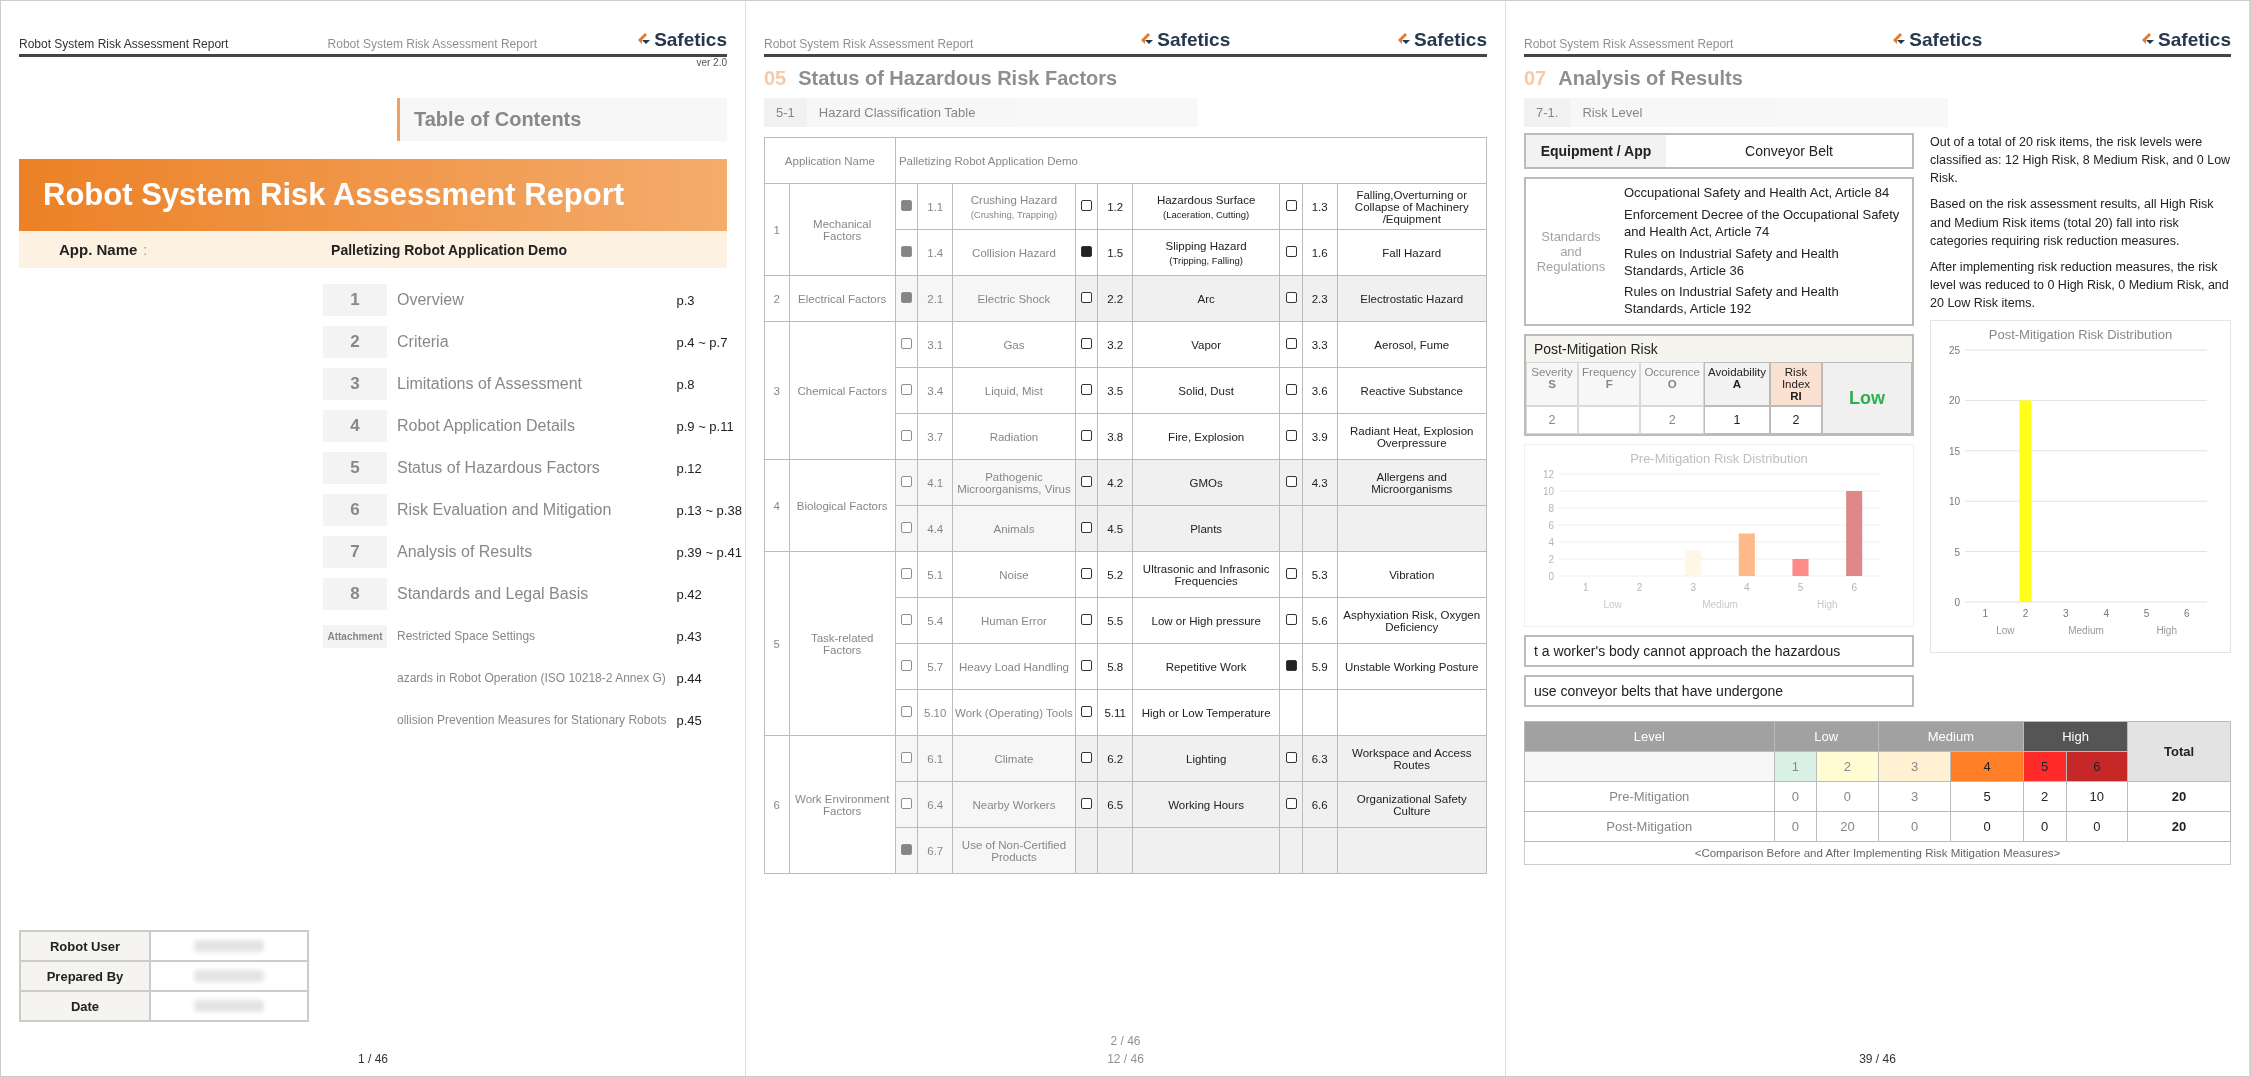 The width and height of the screenshot is (2251, 1077). What do you see at coordinates (1206, 758) in the screenshot?
I see `hazard-name: Lighting` at bounding box center [1206, 758].